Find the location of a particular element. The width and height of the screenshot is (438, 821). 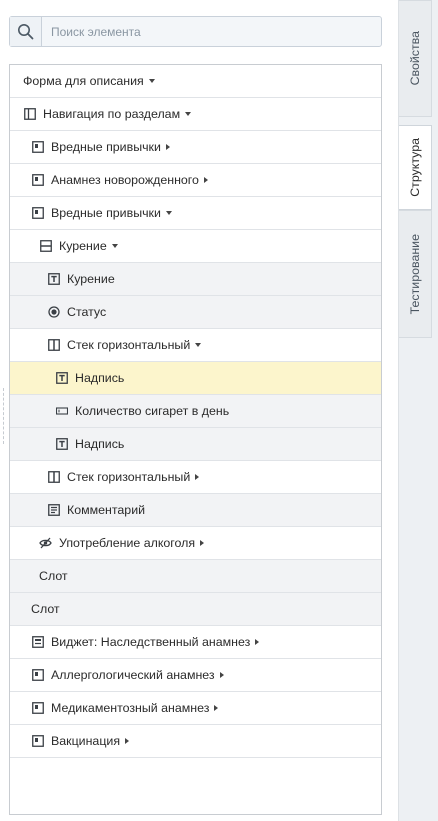

search-box is located at coordinates (195, 31).